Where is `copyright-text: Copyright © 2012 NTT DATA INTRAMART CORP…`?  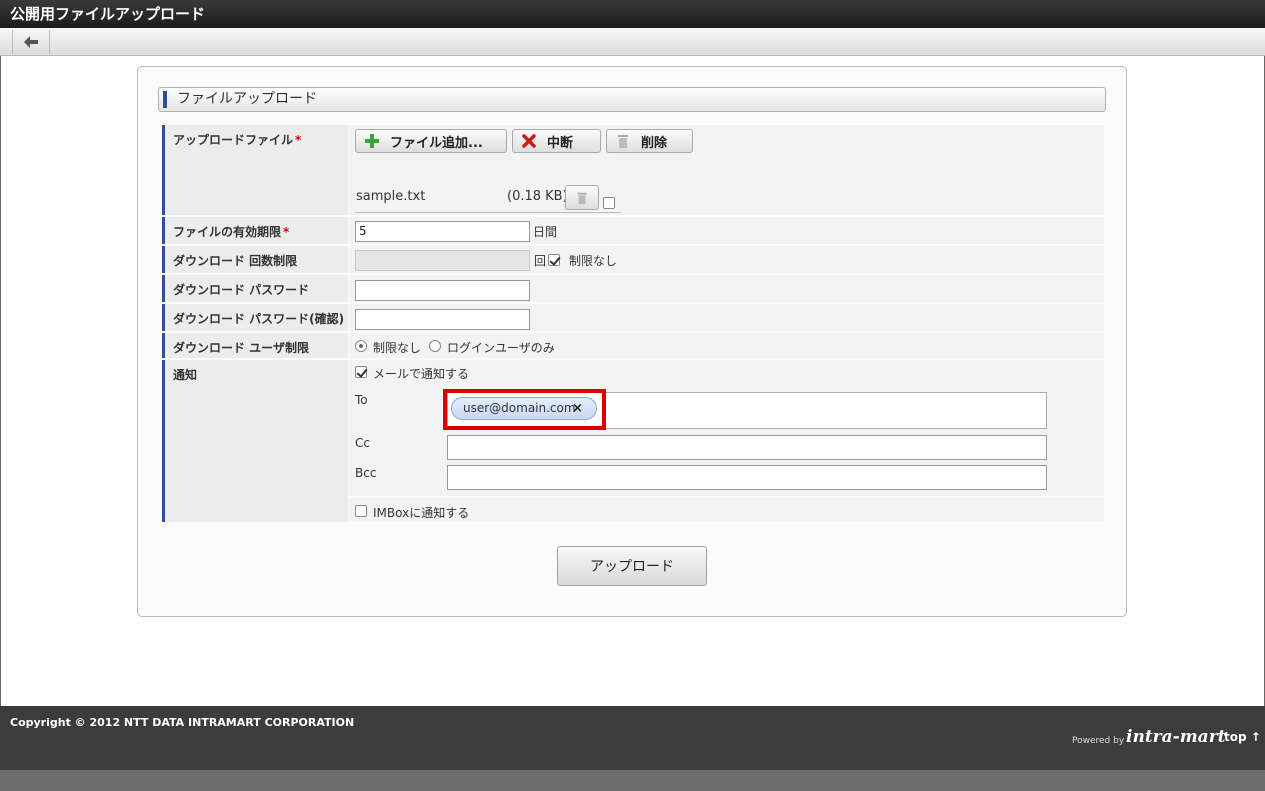 copyright-text: Copyright © 2012 NTT DATA INTRAMART CORP… is located at coordinates (182, 722).